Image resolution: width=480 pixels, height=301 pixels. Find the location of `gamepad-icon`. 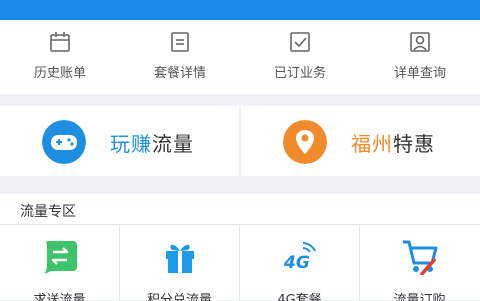

gamepad-icon is located at coordinates (64, 142).